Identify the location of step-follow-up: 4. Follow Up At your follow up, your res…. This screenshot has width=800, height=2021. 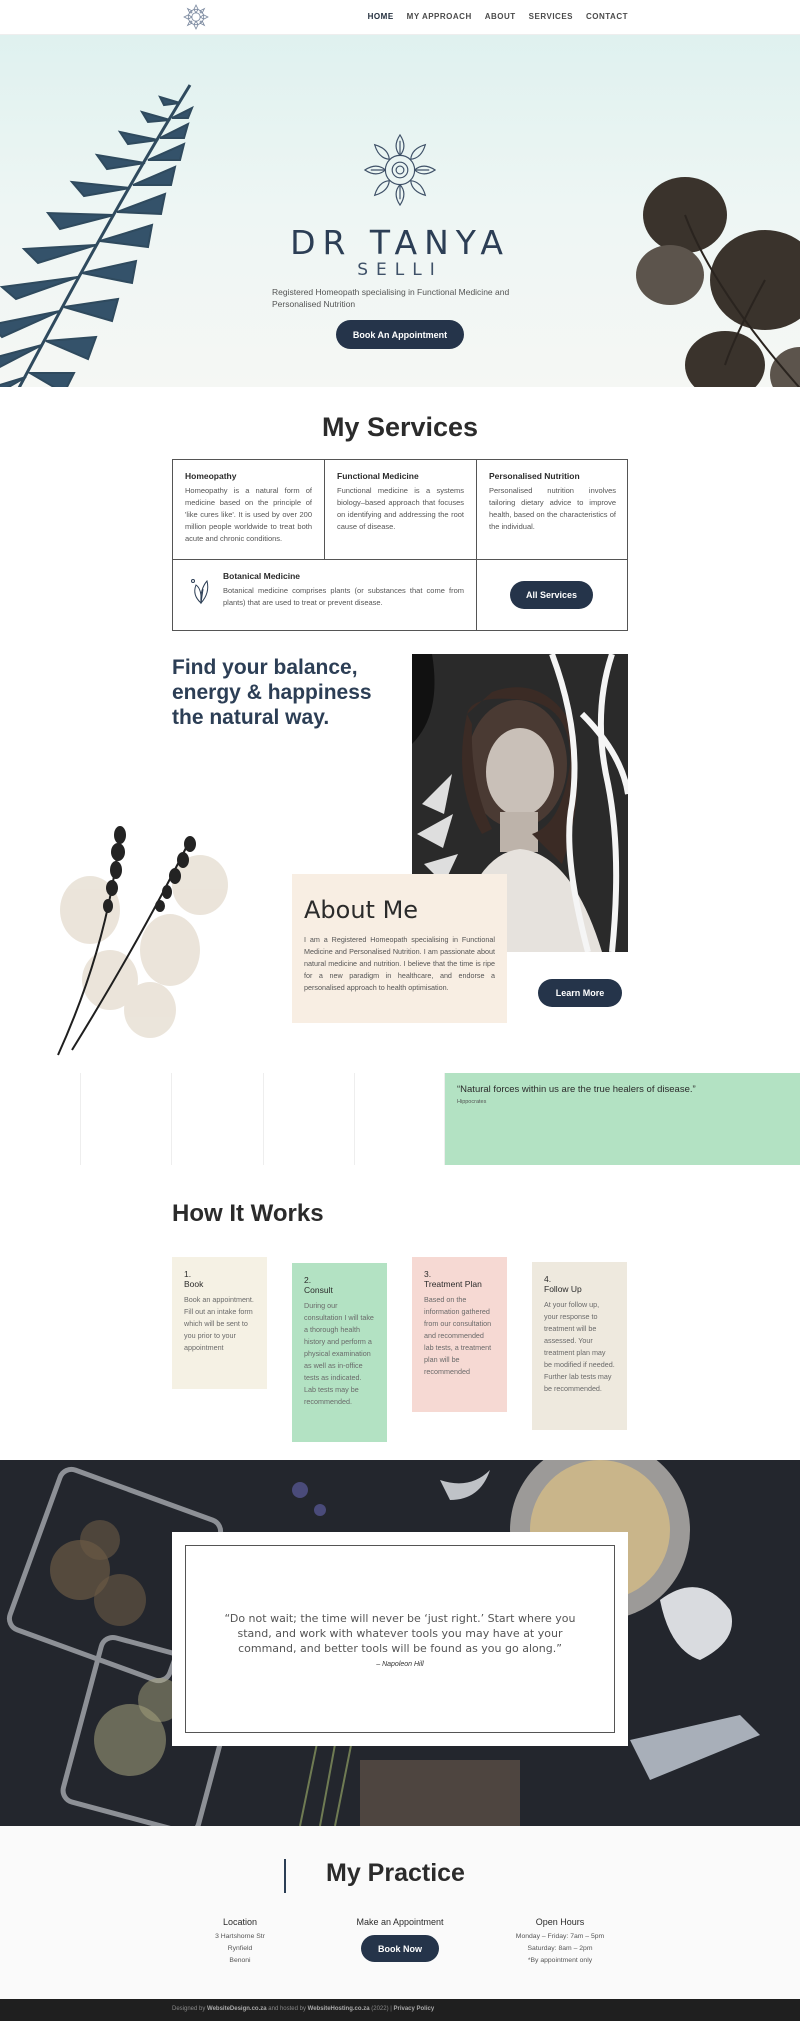
(579, 1346).